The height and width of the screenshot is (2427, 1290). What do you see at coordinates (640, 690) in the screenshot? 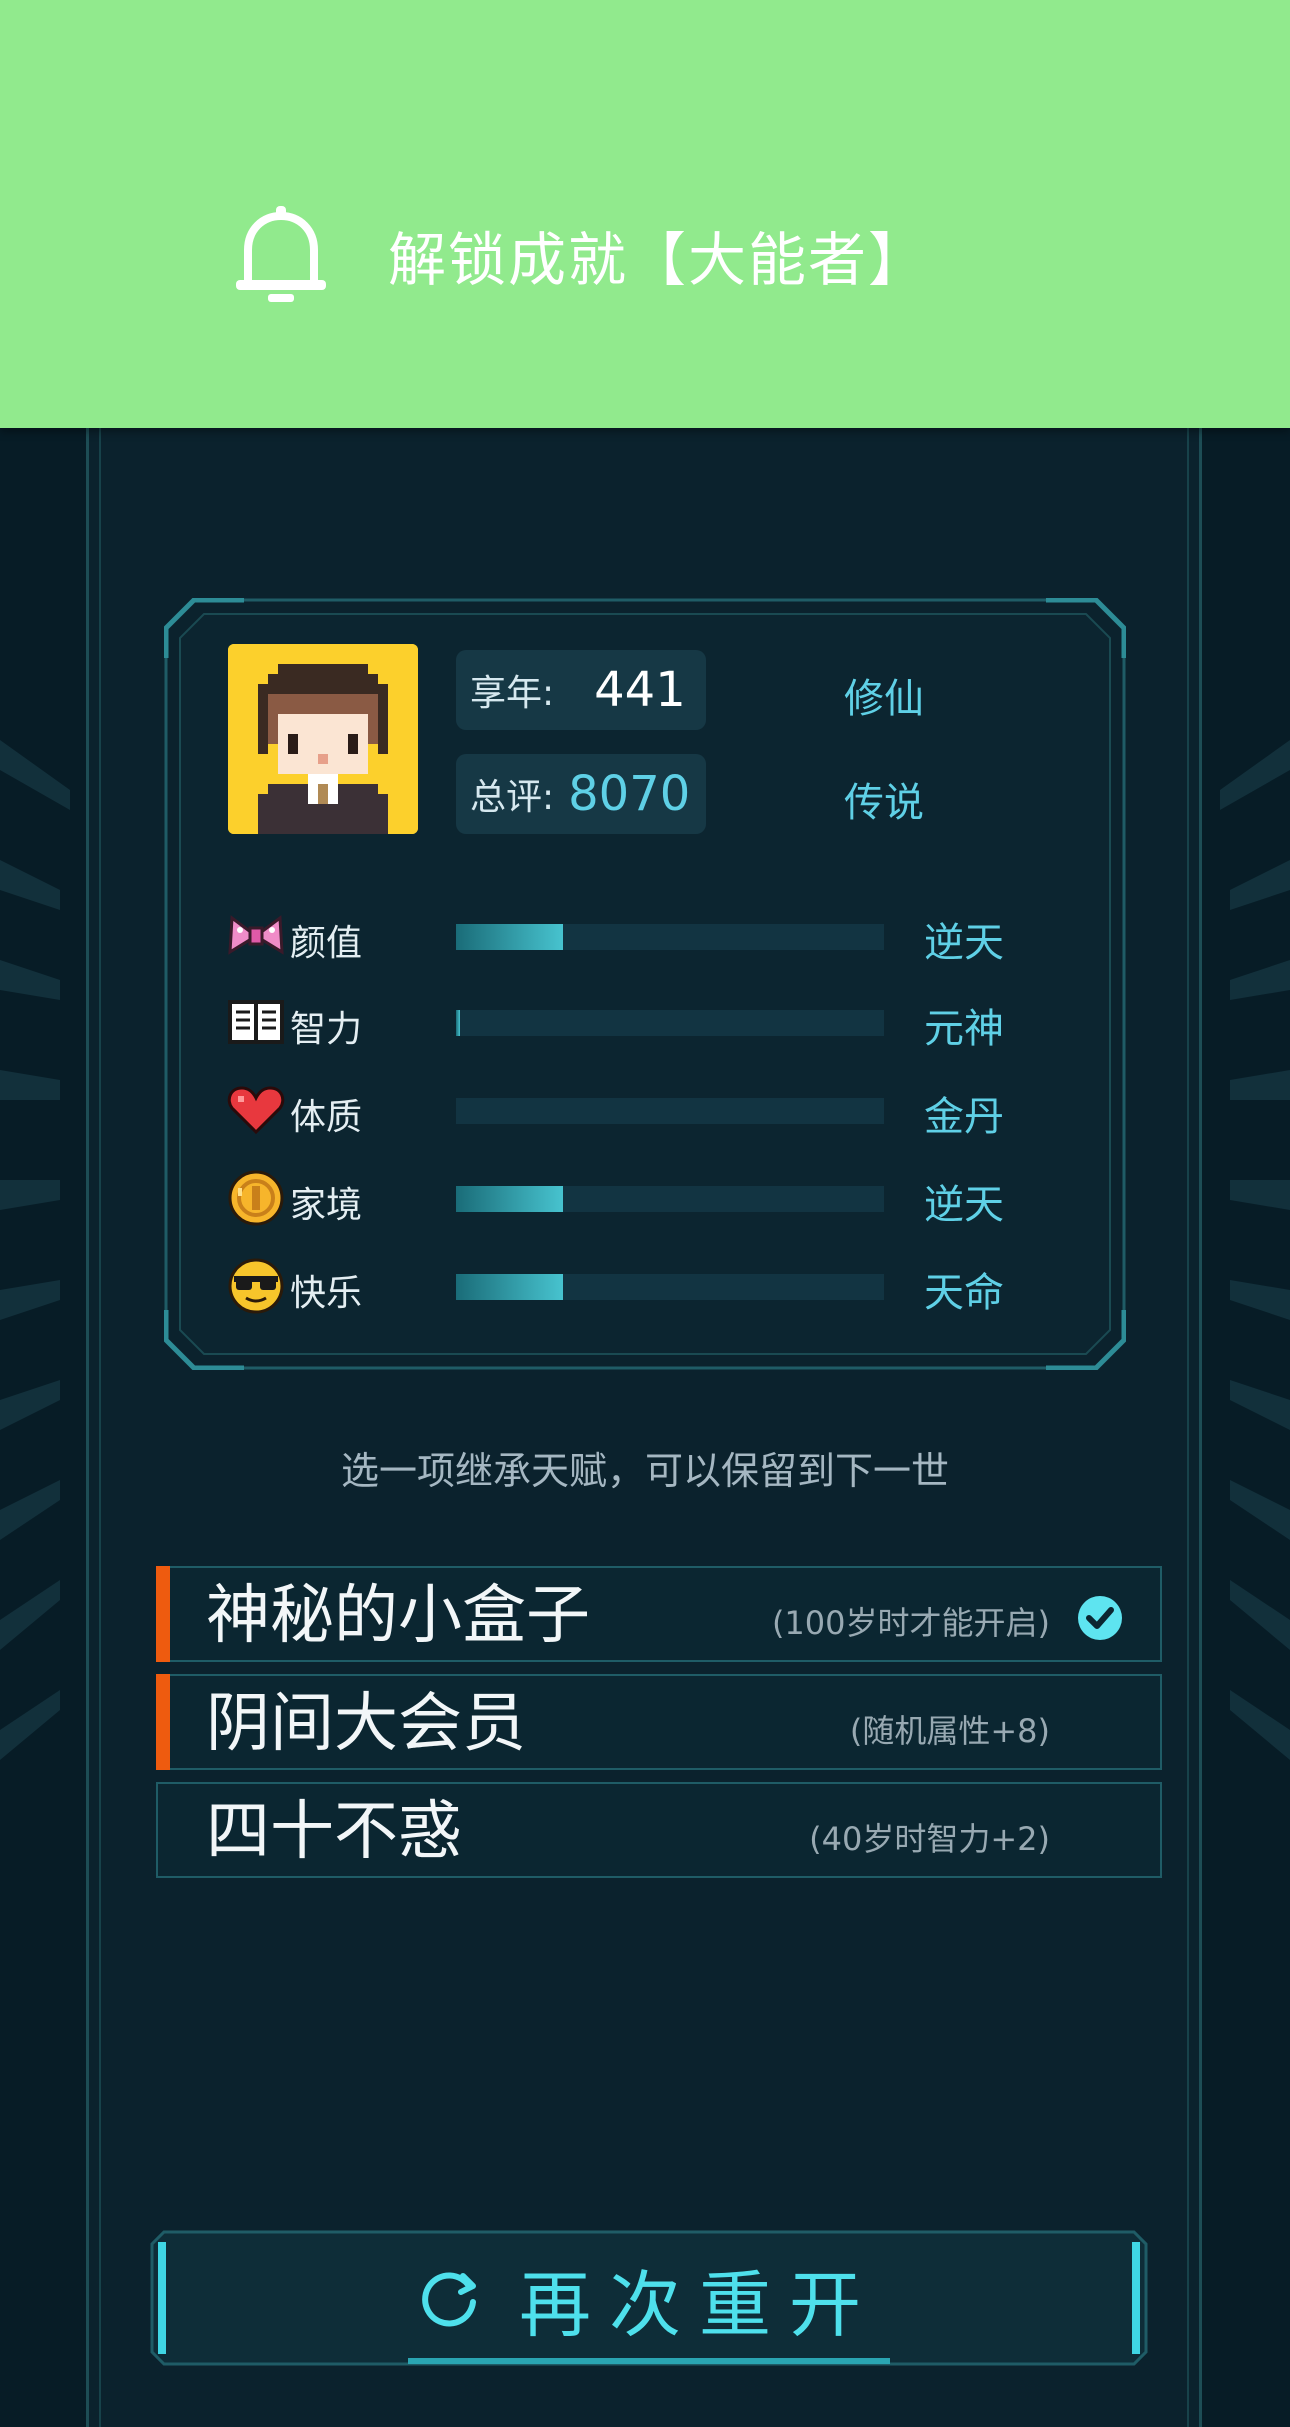
I see `lifespan-value: 441` at bounding box center [640, 690].